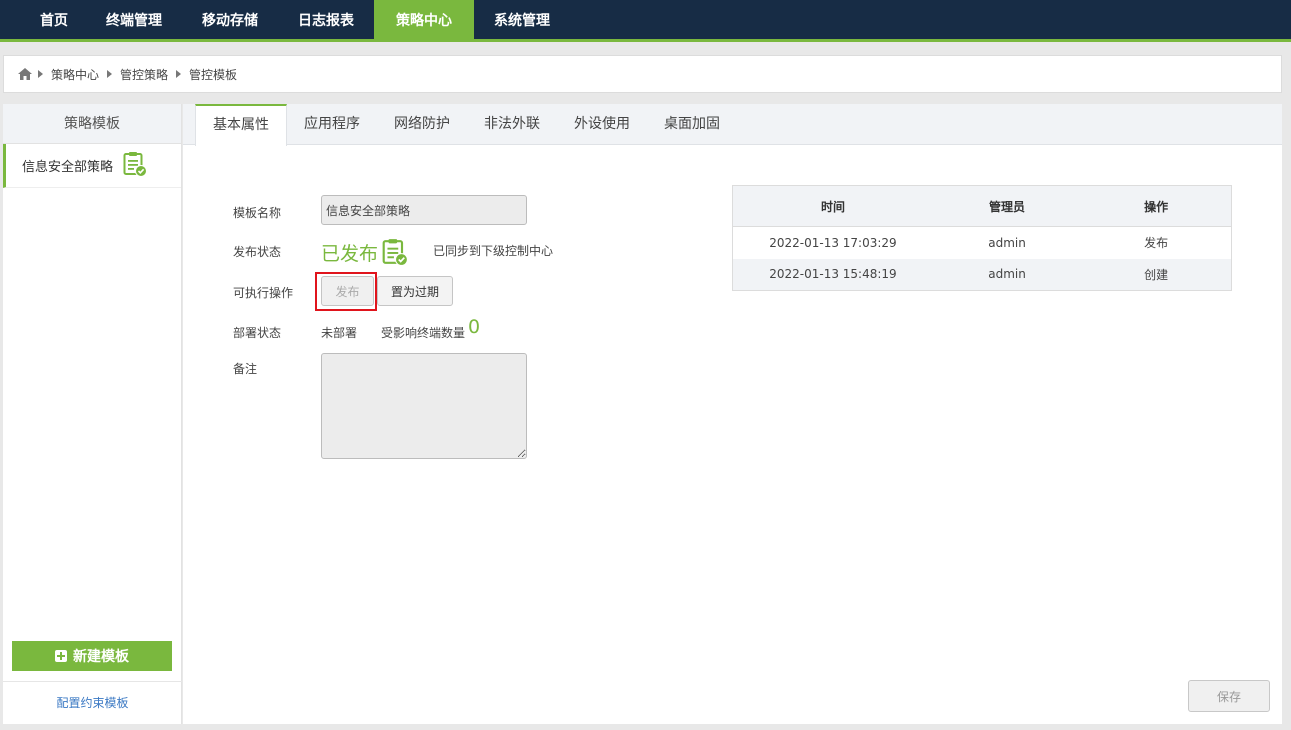 This screenshot has width=1291, height=730. Describe the element at coordinates (493, 251) in the screenshot. I see `sync-note: 已同步到下级控制中心` at that location.